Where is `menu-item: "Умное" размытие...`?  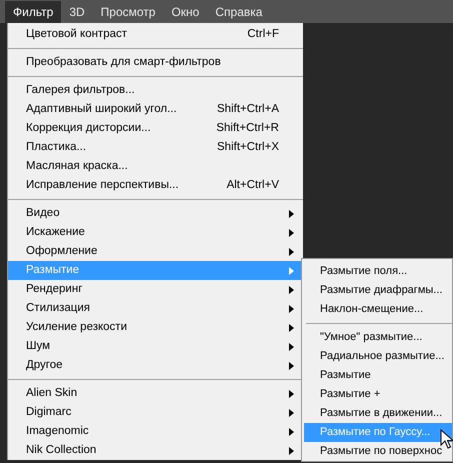
menu-item: "Умное" размытие... is located at coordinates (378, 337).